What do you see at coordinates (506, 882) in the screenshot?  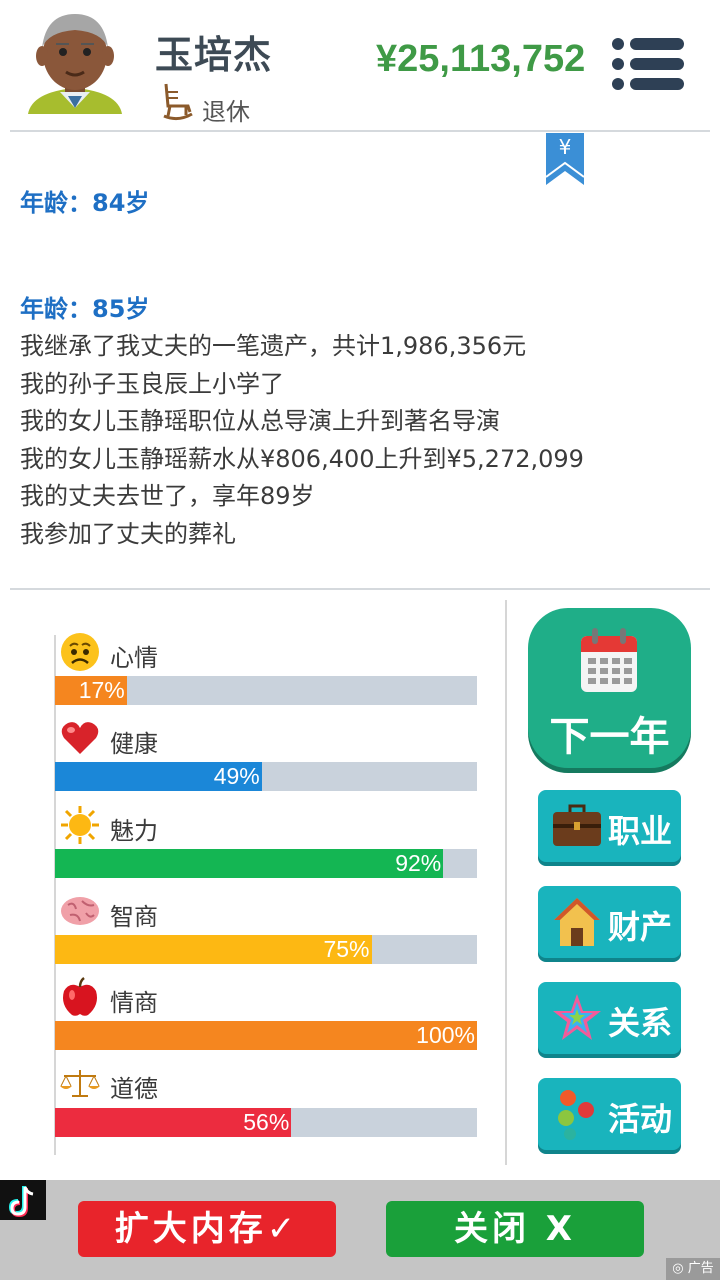 I see `panel-divider` at bounding box center [506, 882].